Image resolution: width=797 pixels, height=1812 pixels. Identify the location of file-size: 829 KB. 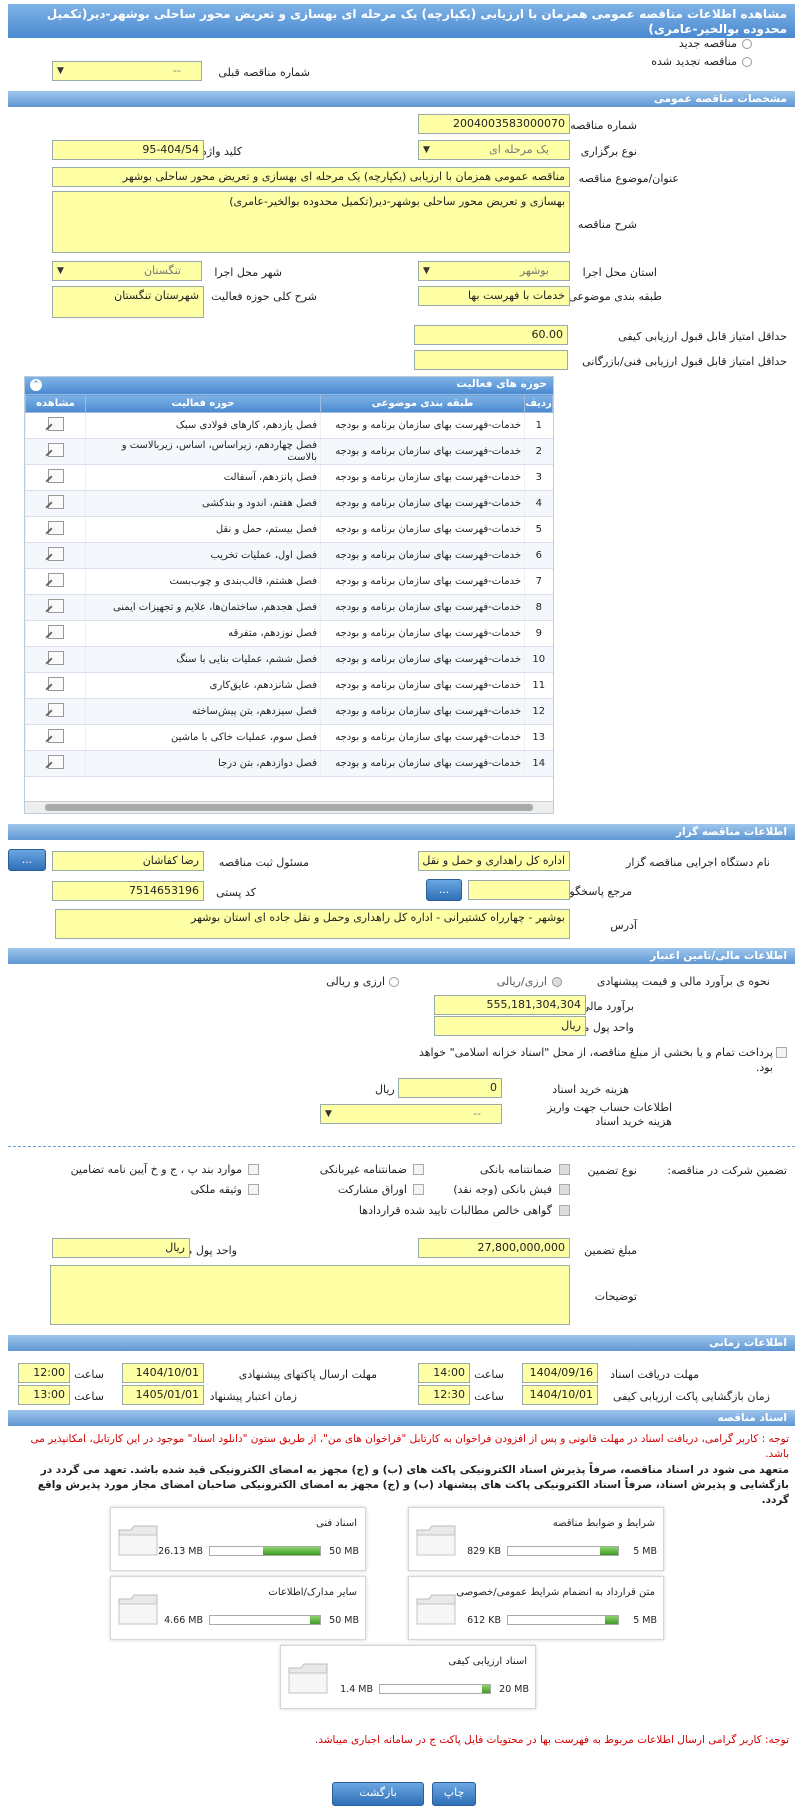
(484, 1551).